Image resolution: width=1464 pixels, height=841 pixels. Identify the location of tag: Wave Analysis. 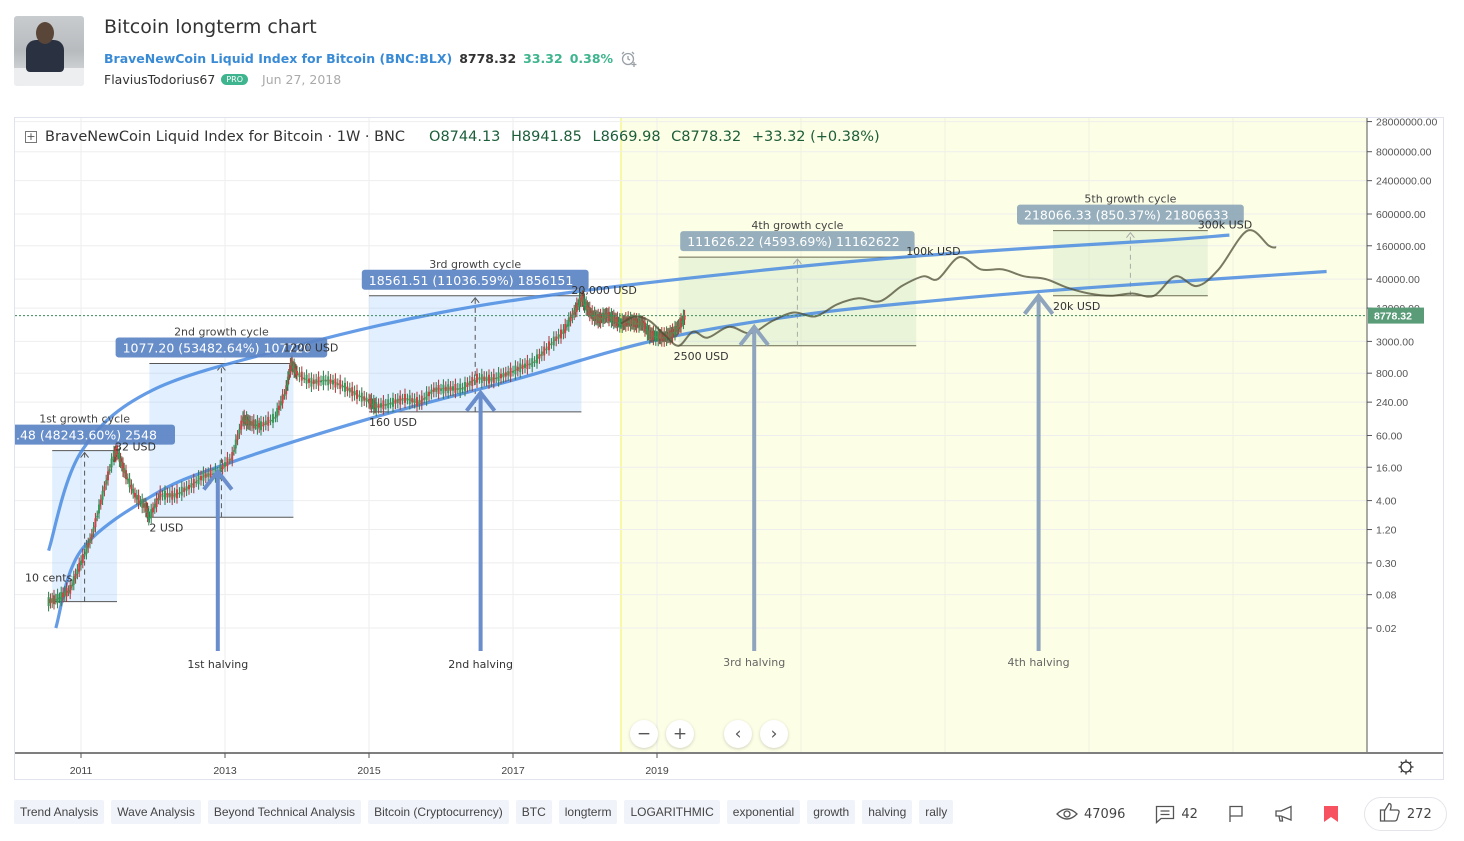
(156, 812).